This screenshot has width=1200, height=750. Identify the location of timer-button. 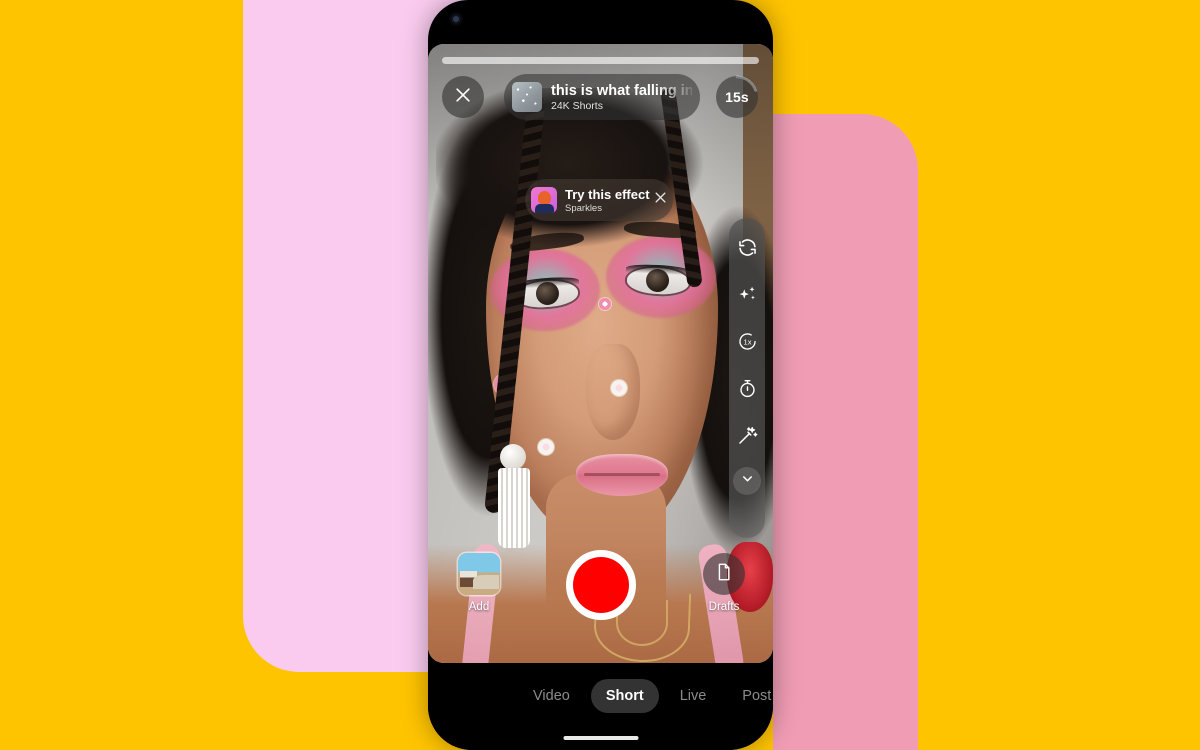
(747, 390).